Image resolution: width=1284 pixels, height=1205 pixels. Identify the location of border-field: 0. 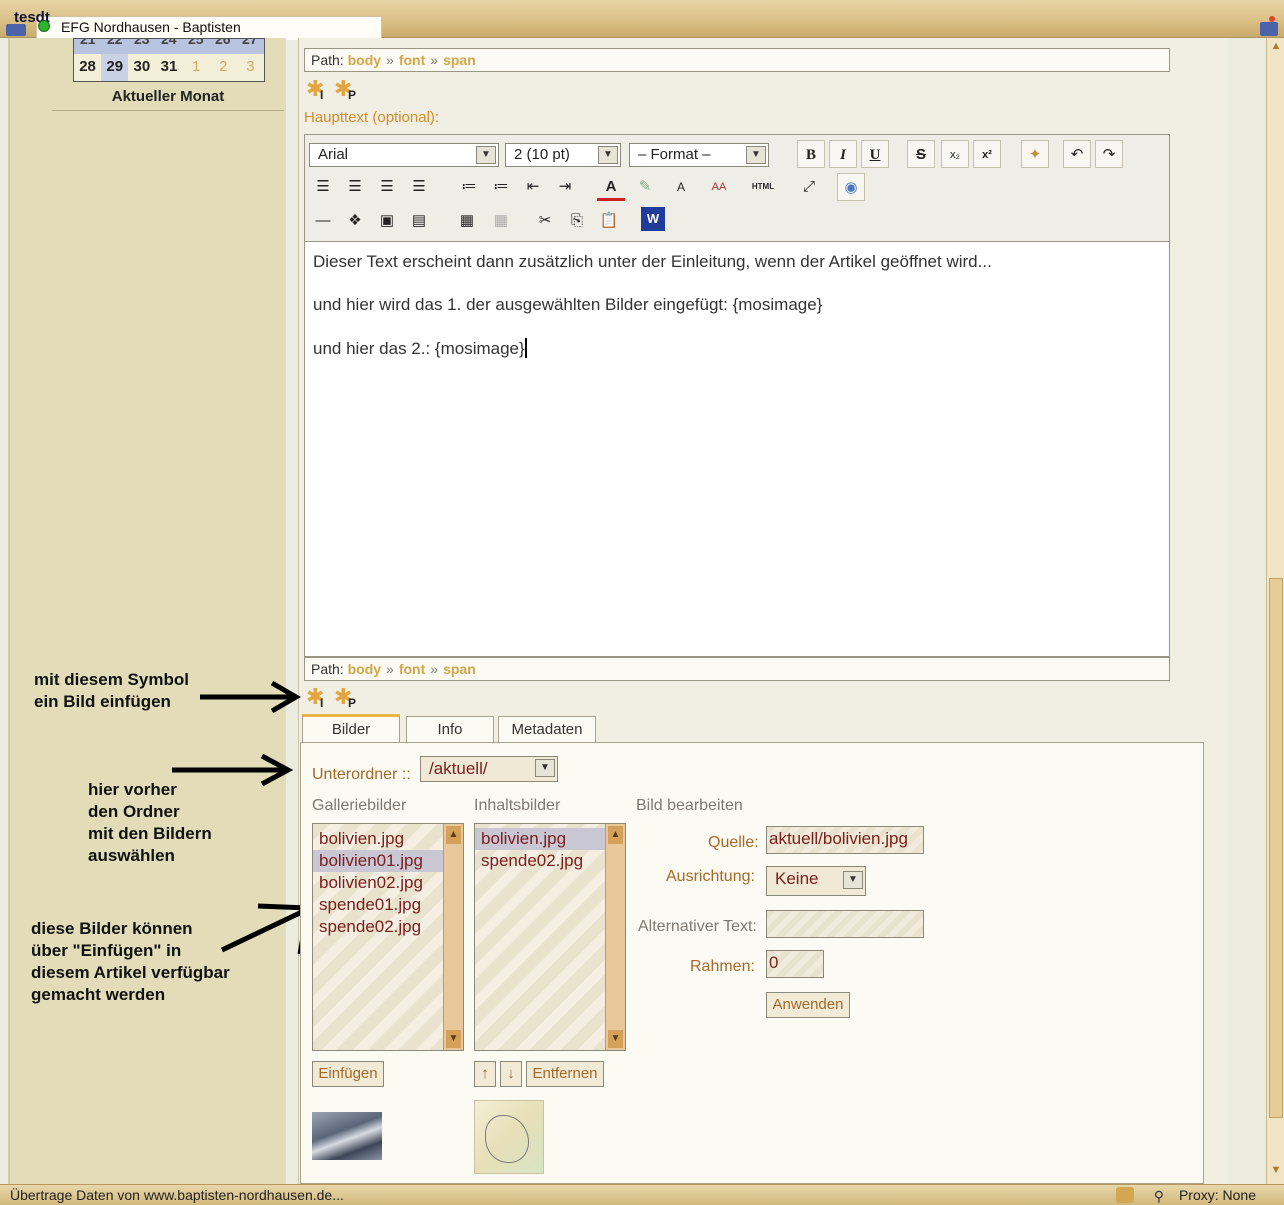
(795, 964).